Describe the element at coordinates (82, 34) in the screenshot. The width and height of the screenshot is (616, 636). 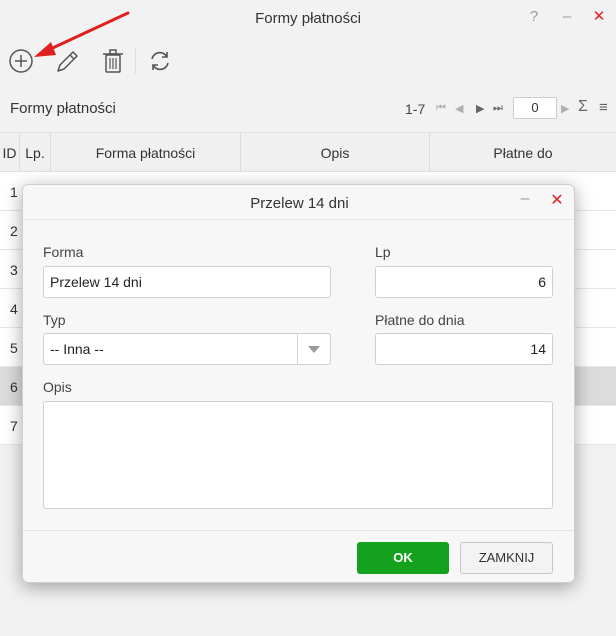
I see `annotation-arrow-icon` at that location.